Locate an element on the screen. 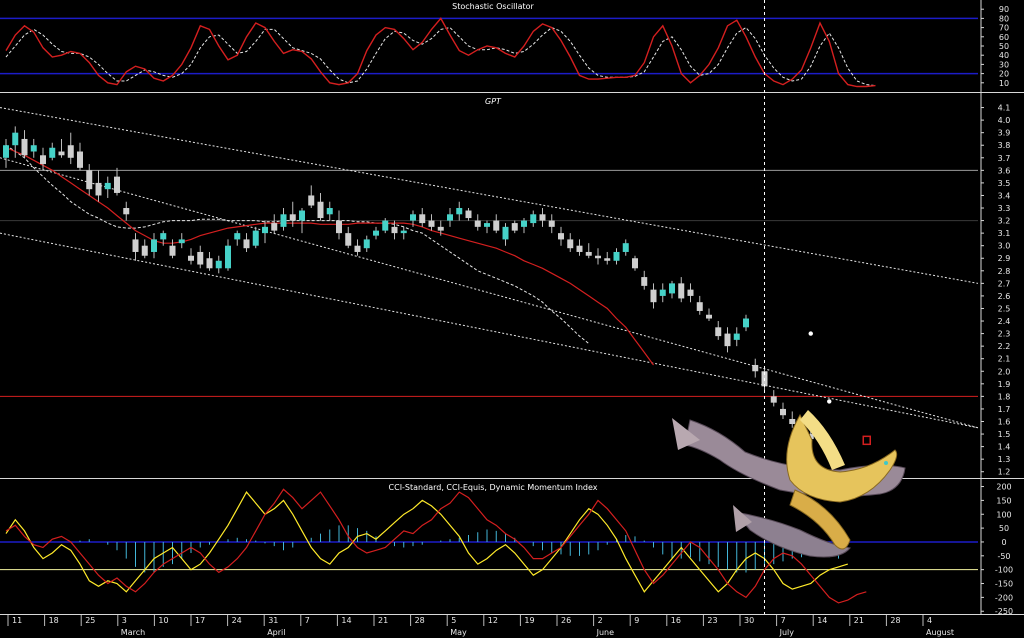 The width and height of the screenshot is (1024, 638). date-tick-label: 31 is located at coordinates (273, 620).